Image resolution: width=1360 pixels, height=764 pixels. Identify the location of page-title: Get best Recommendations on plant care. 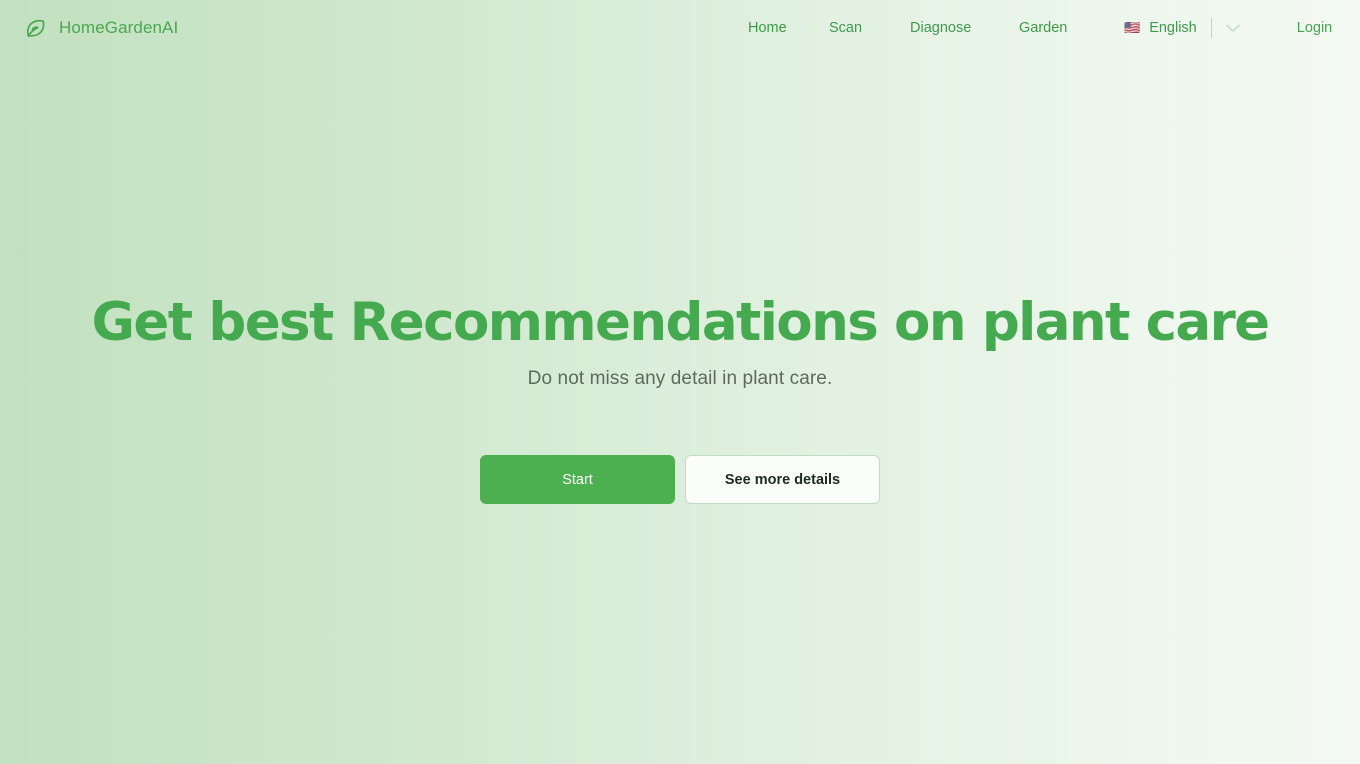
(681, 322).